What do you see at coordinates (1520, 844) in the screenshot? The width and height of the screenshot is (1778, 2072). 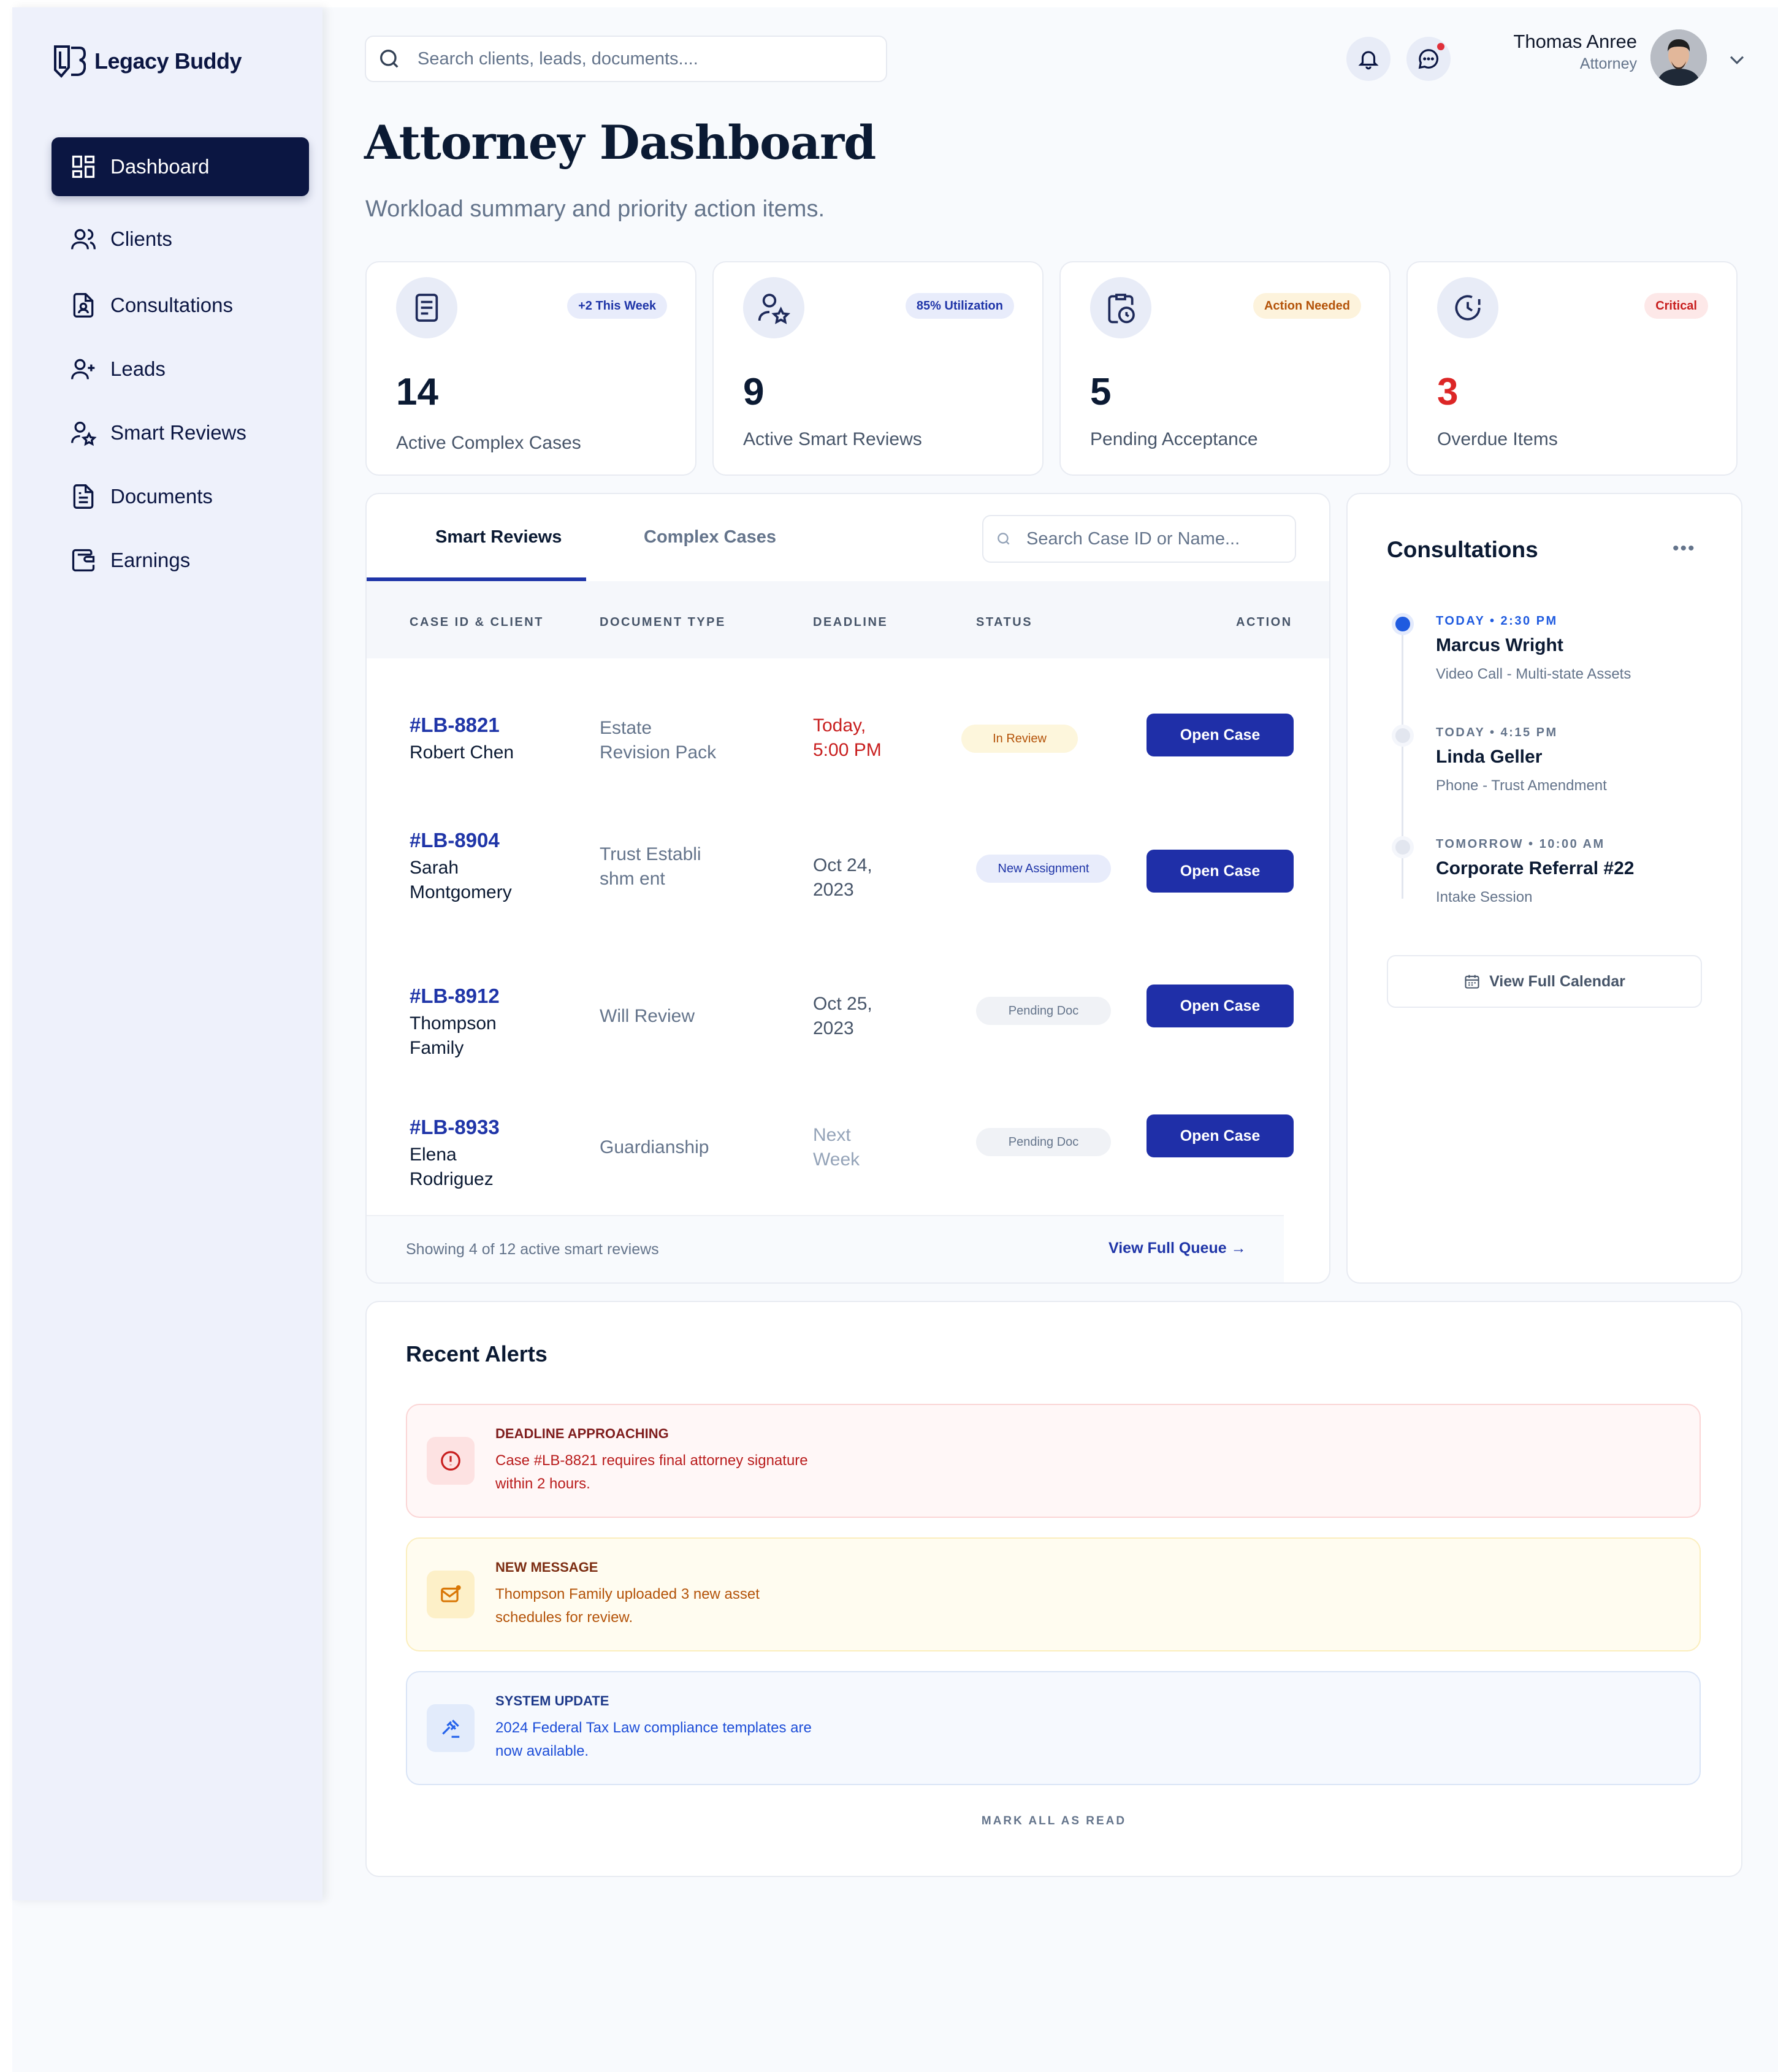 I see `consultation-time: TOMORROW • 10:00 AM` at bounding box center [1520, 844].